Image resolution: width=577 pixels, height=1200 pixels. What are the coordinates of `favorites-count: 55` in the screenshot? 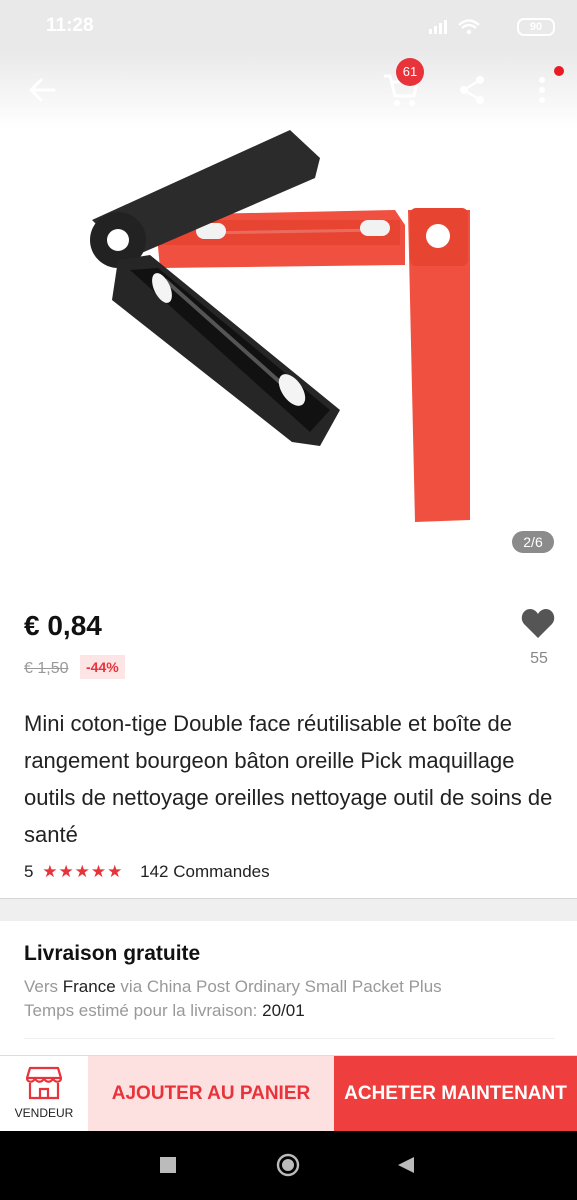 It's located at (539, 658).